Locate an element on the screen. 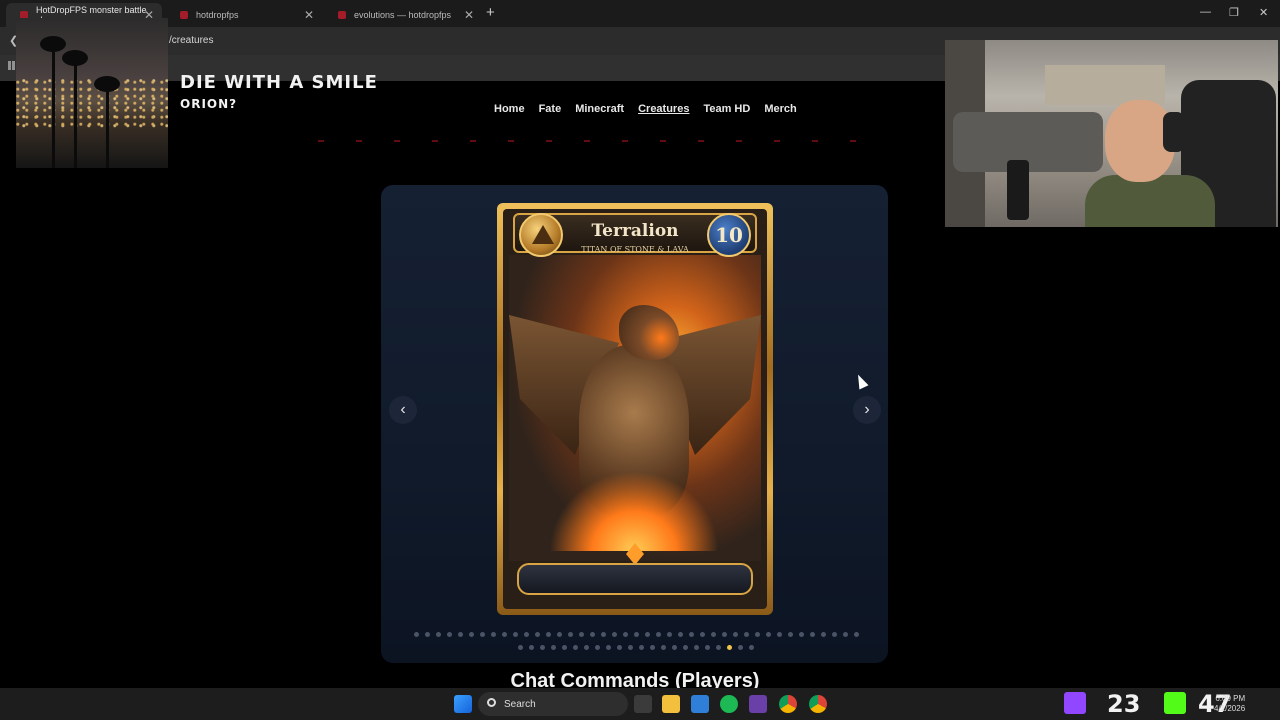 This screenshot has width=1280, height=720. file-explorer-icon is located at coordinates (671, 704).